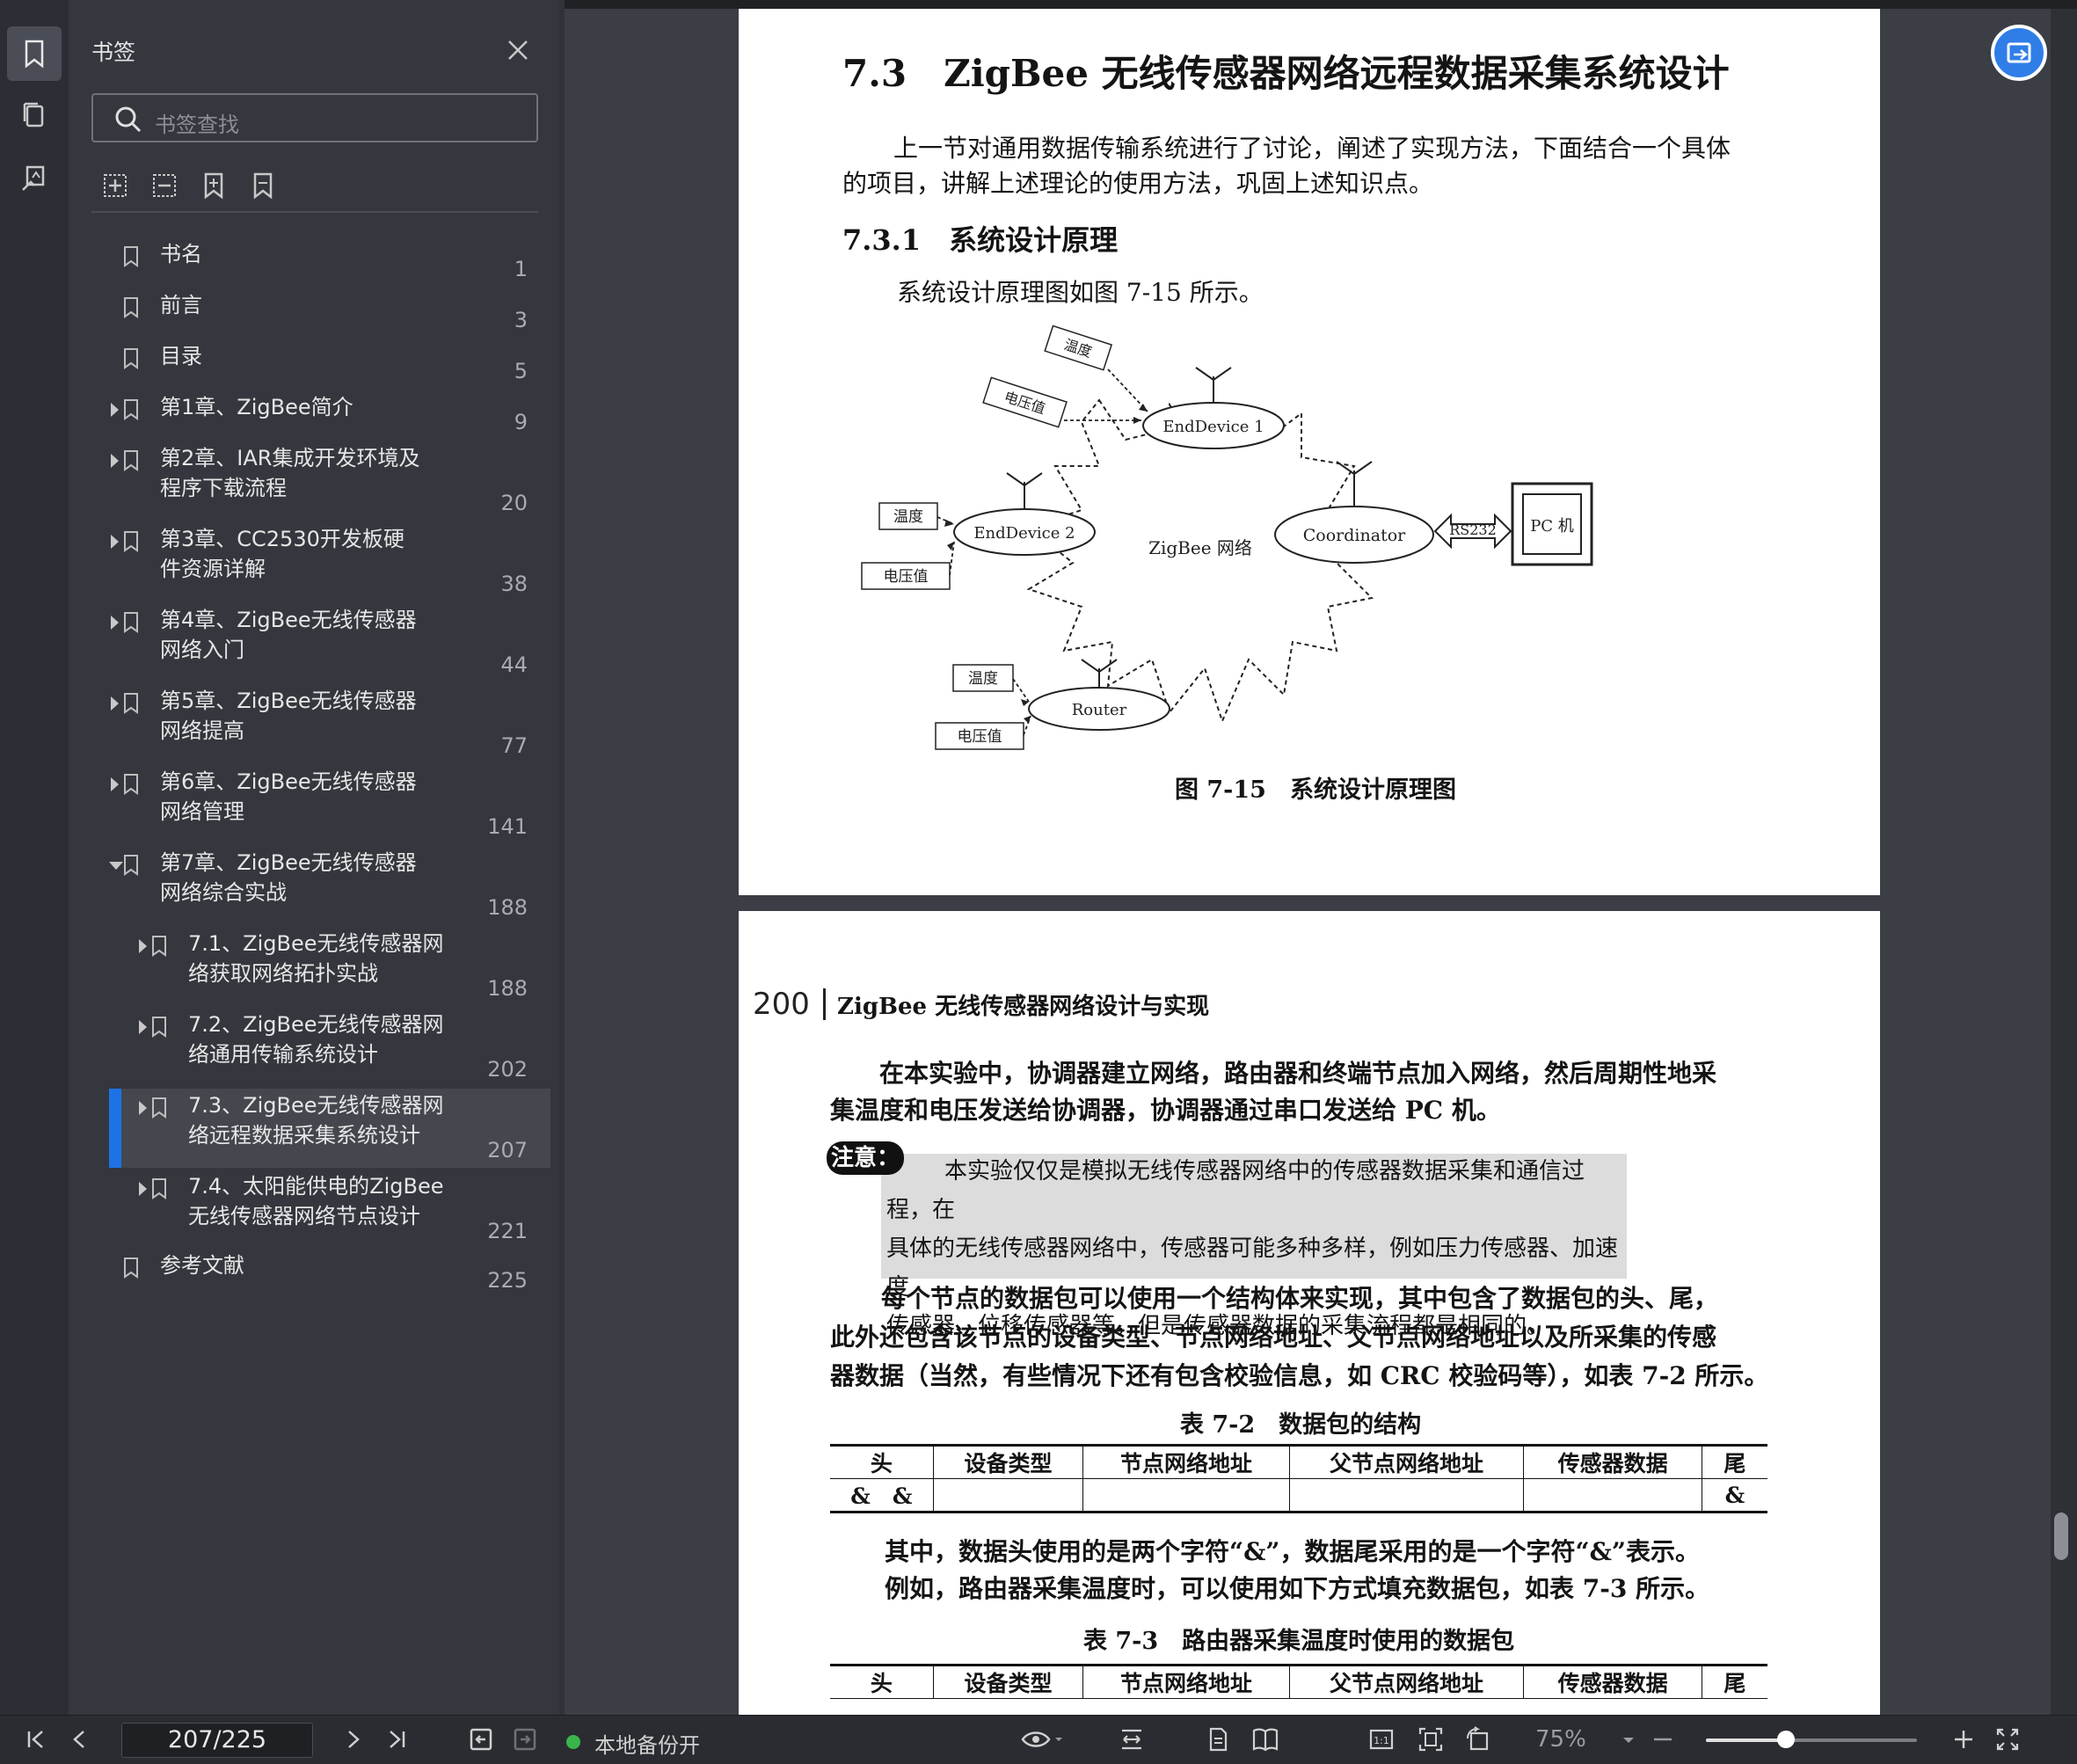 The width and height of the screenshot is (2077, 1764). What do you see at coordinates (1042, 1739) in the screenshot?
I see `eye-comfort-icon` at bounding box center [1042, 1739].